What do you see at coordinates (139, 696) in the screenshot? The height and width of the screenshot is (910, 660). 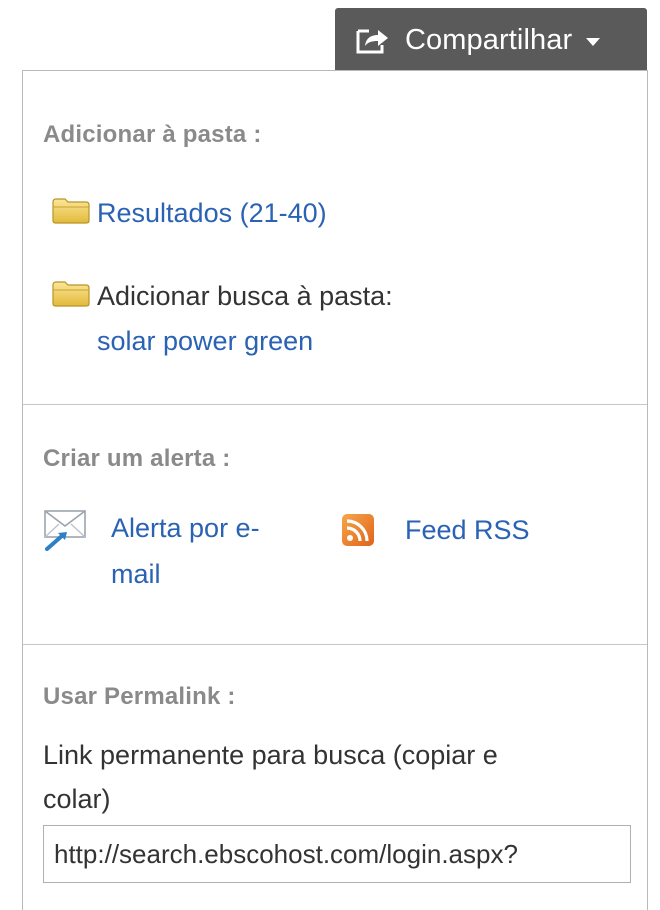 I see `permalink-heading: Usar Permalink :` at bounding box center [139, 696].